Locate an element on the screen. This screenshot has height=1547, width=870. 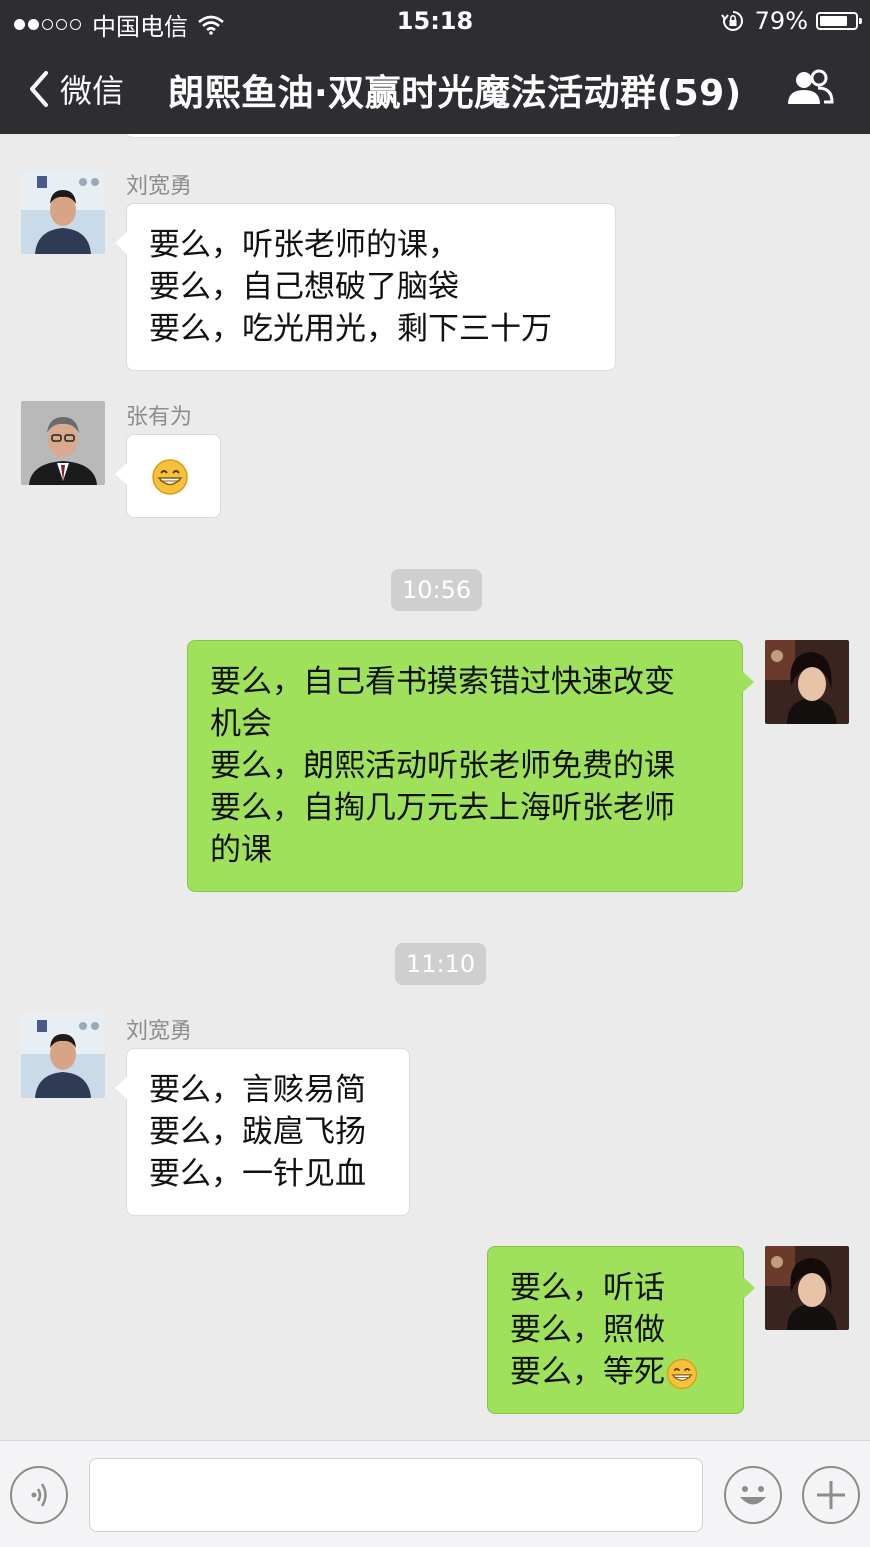
status-right: 79% is located at coordinates (791, 21).